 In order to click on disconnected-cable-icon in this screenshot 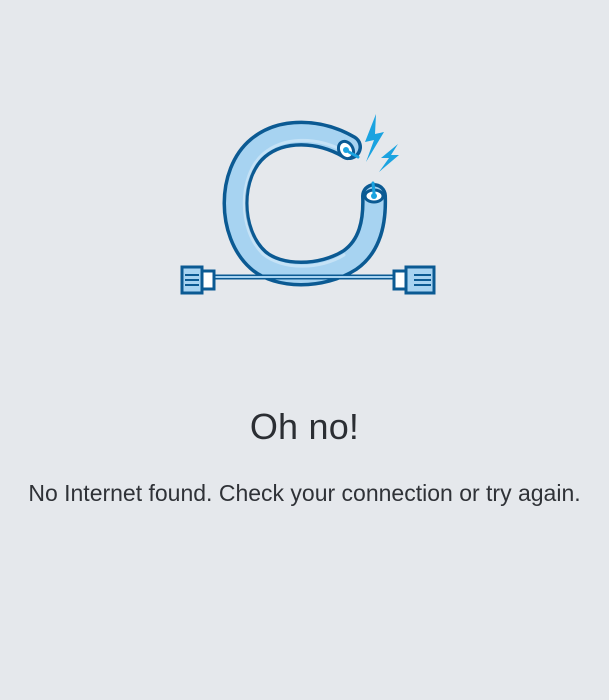, I will do `click(308, 204)`.